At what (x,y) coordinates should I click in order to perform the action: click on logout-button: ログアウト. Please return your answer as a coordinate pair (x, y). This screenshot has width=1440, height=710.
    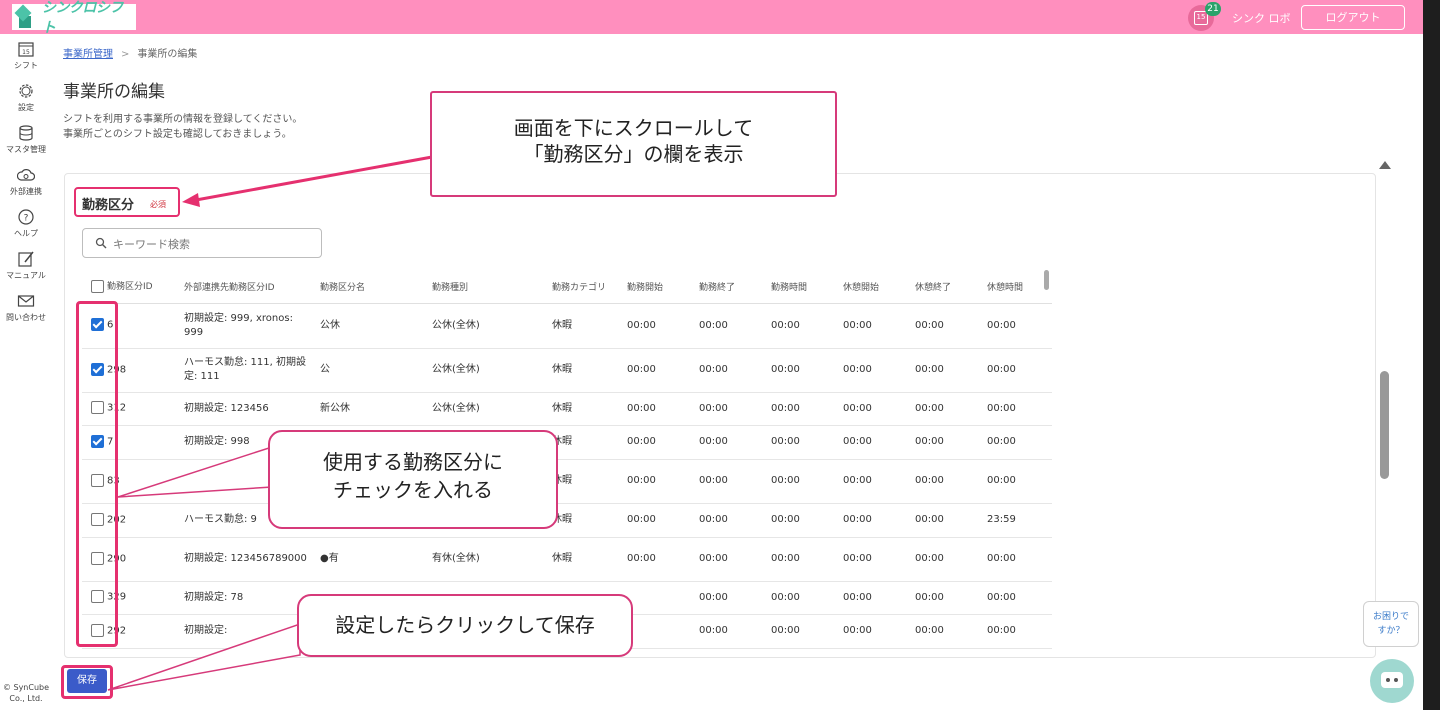
    Looking at the image, I should click on (1353, 17).